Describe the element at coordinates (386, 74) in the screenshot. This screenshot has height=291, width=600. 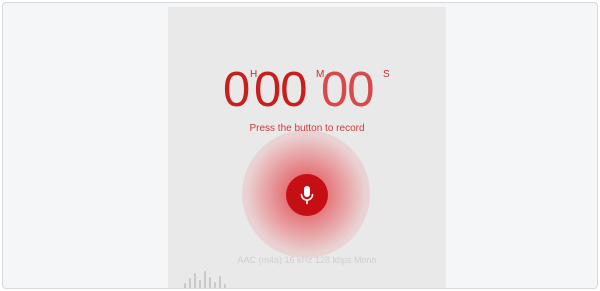
I see `timer-seconds-unit: S` at that location.